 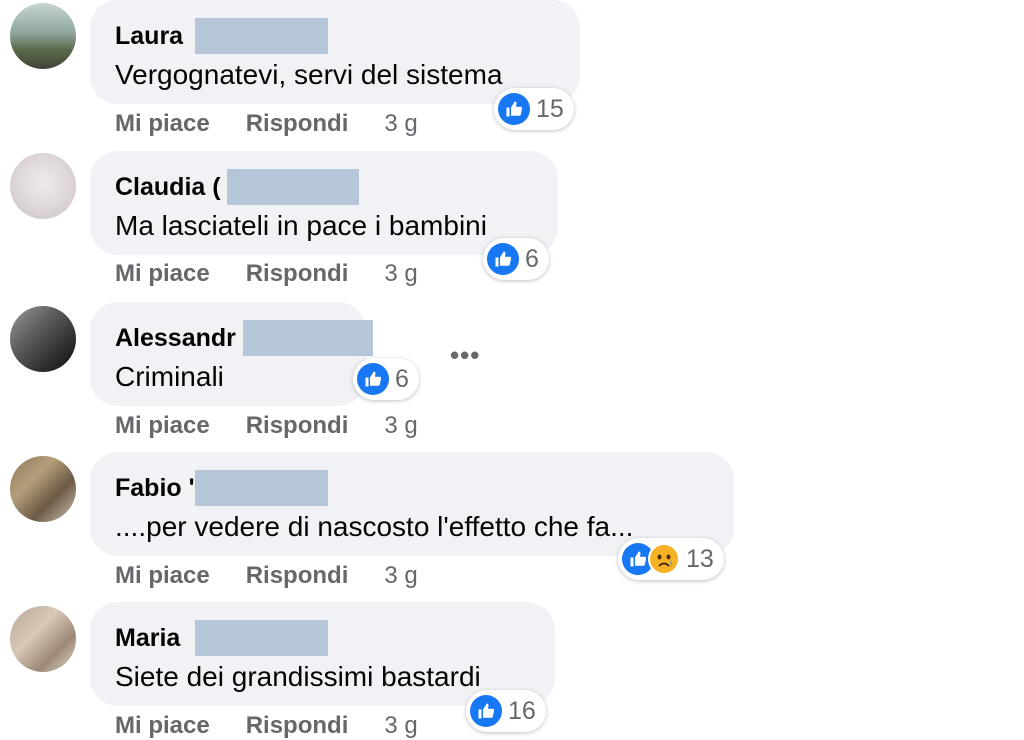 What do you see at coordinates (147, 638) in the screenshot?
I see `author-name: Maria` at bounding box center [147, 638].